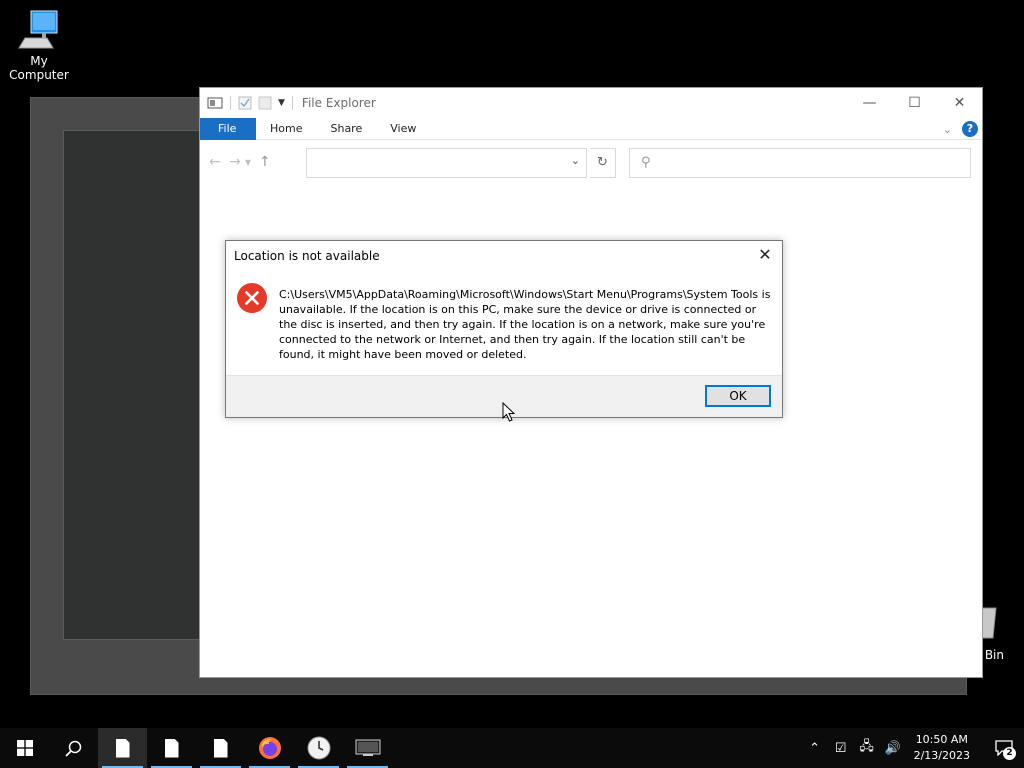 The width and height of the screenshot is (1024, 768). Describe the element at coordinates (38, 29) in the screenshot. I see `computer-icon` at that location.